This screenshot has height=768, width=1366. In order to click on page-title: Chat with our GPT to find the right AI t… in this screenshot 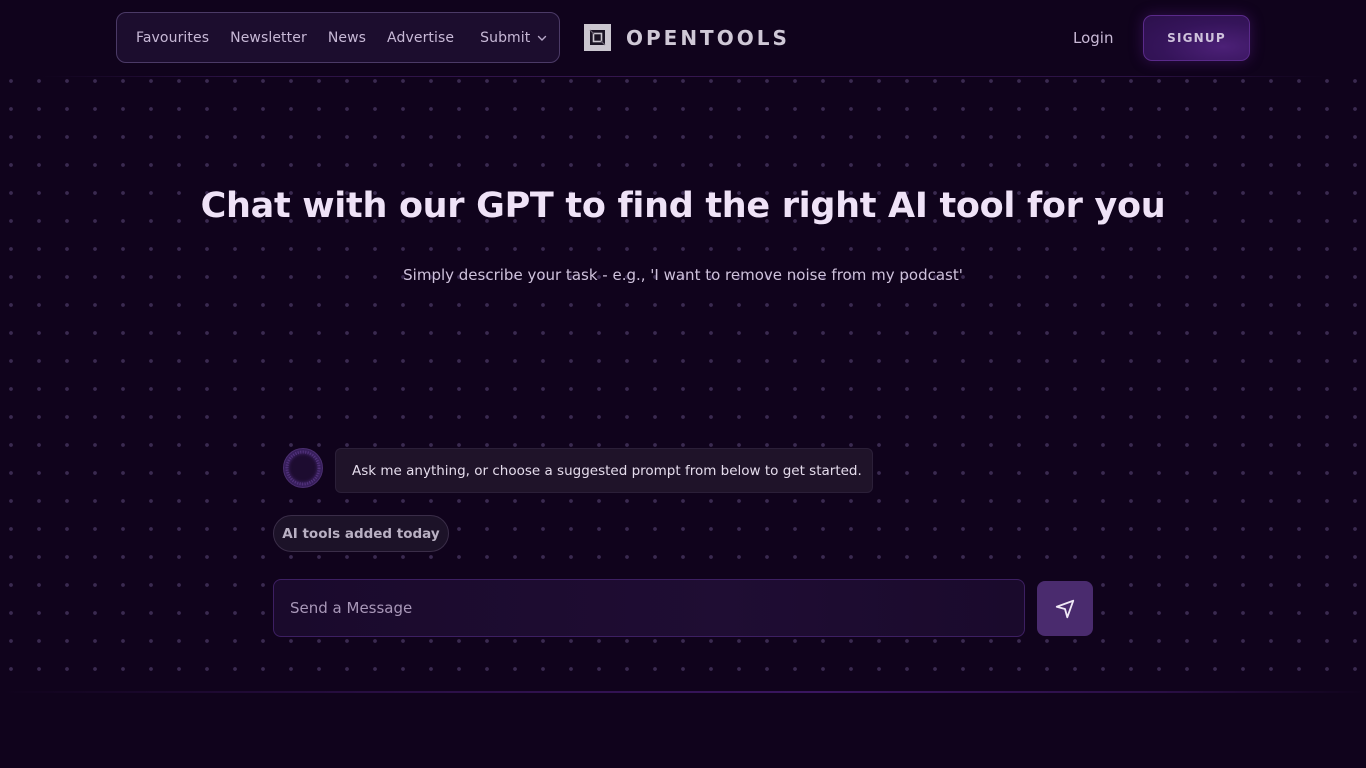, I will do `click(683, 206)`.